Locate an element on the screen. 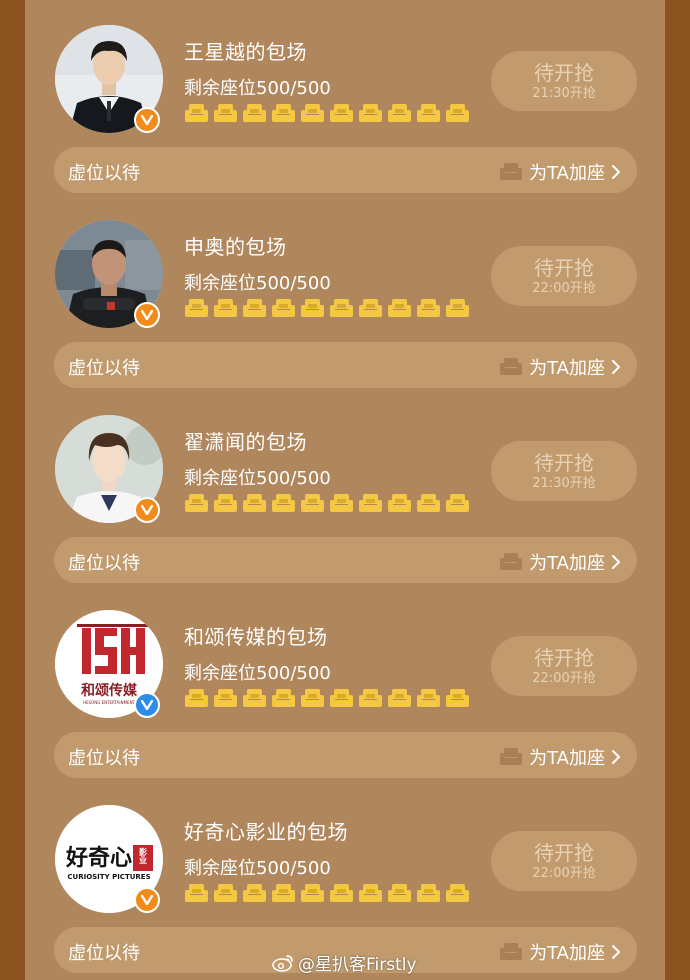 Image resolution: width=690 pixels, height=980 pixels. logo-subtext: HESONG ENTERTAINMENT is located at coordinates (109, 702).